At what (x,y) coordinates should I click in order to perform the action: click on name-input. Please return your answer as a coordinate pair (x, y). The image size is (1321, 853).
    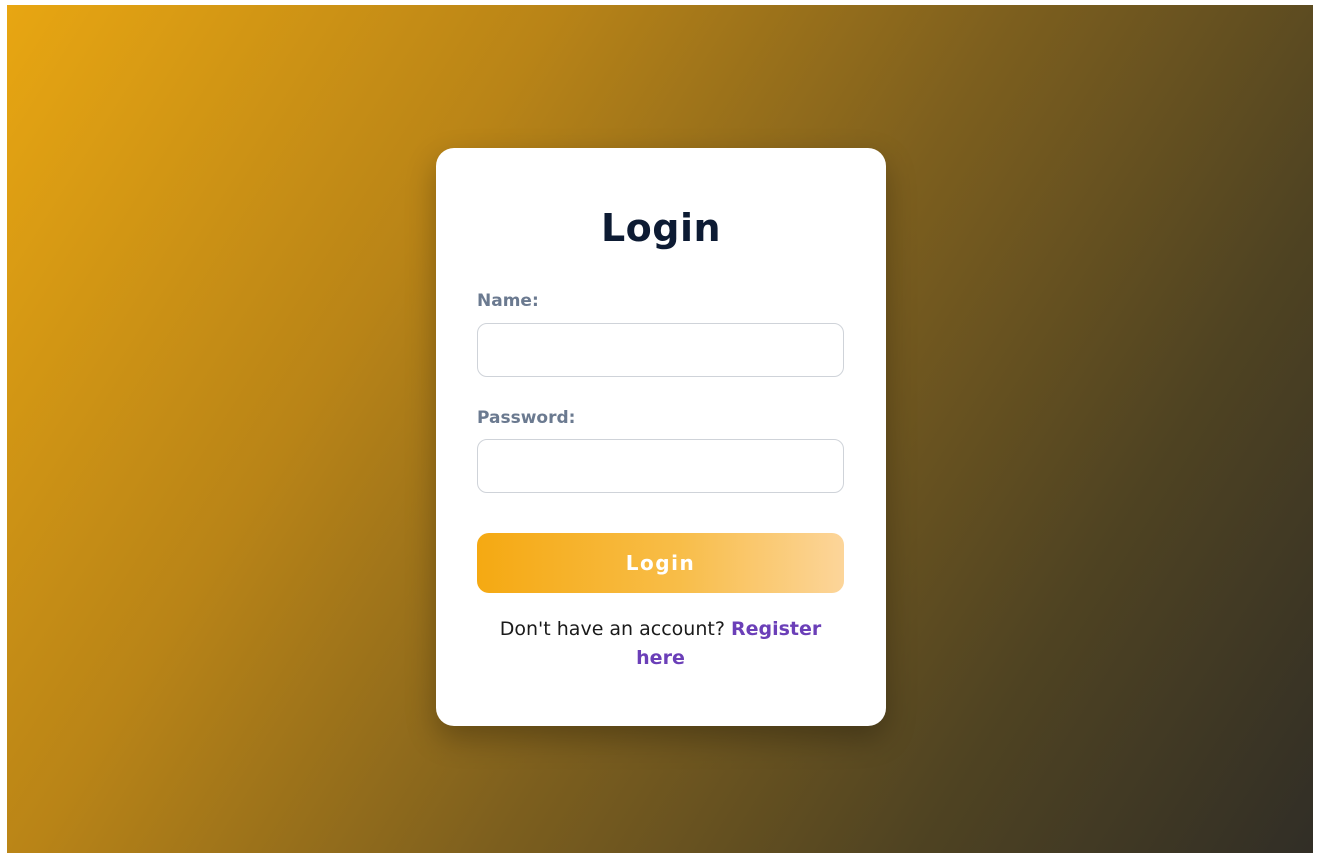
    Looking at the image, I should click on (660, 350).